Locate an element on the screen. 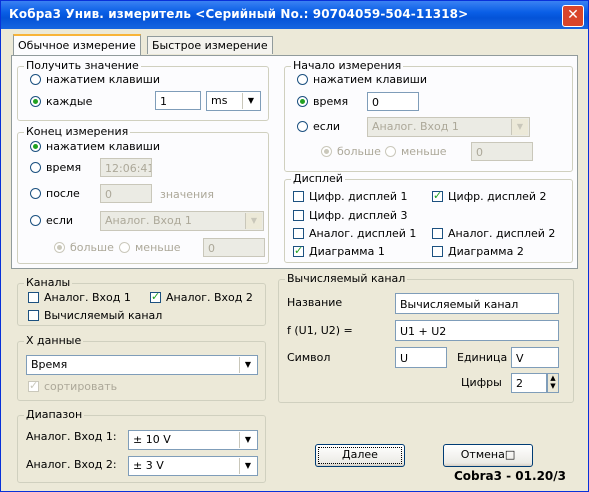  end-by-key-radio: нажатием клавиши is located at coordinates (95, 147).